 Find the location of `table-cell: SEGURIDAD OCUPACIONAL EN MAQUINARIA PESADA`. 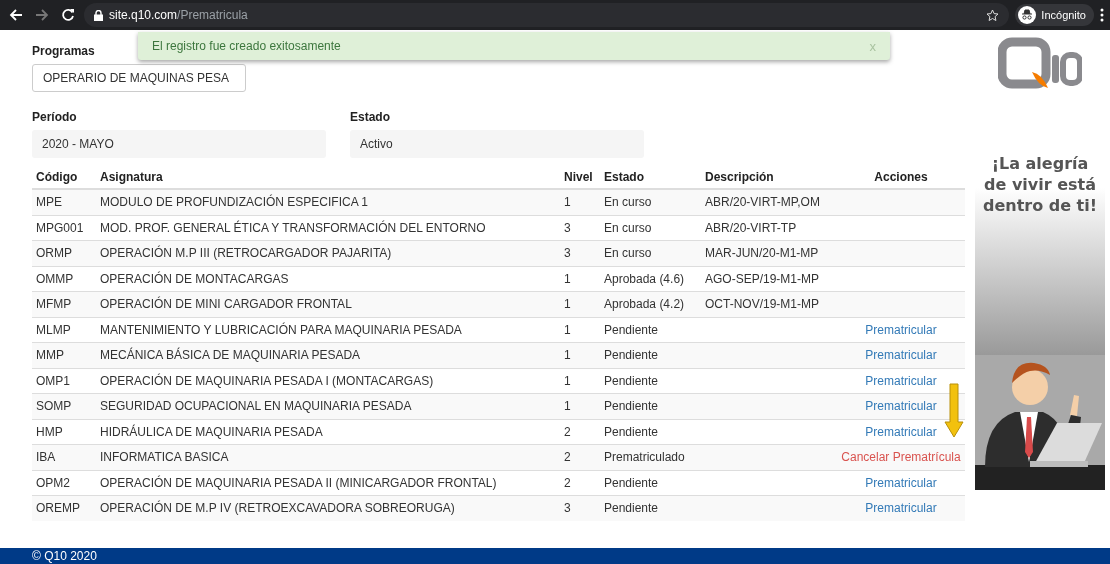

table-cell: SEGURIDAD OCUPACIONAL EN MAQUINARIA PESADA is located at coordinates (328, 406).